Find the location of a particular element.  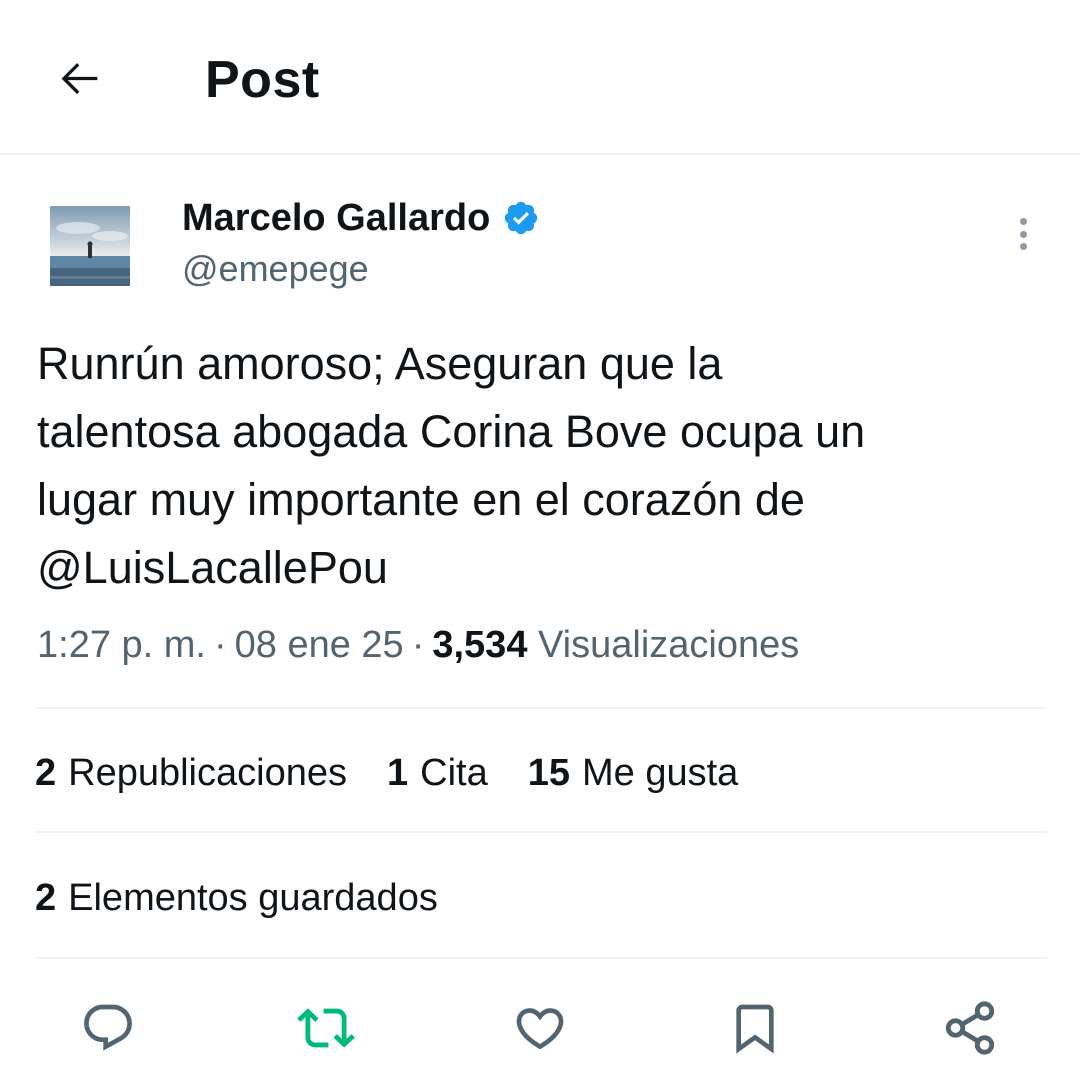

avatar is located at coordinates (90, 246).